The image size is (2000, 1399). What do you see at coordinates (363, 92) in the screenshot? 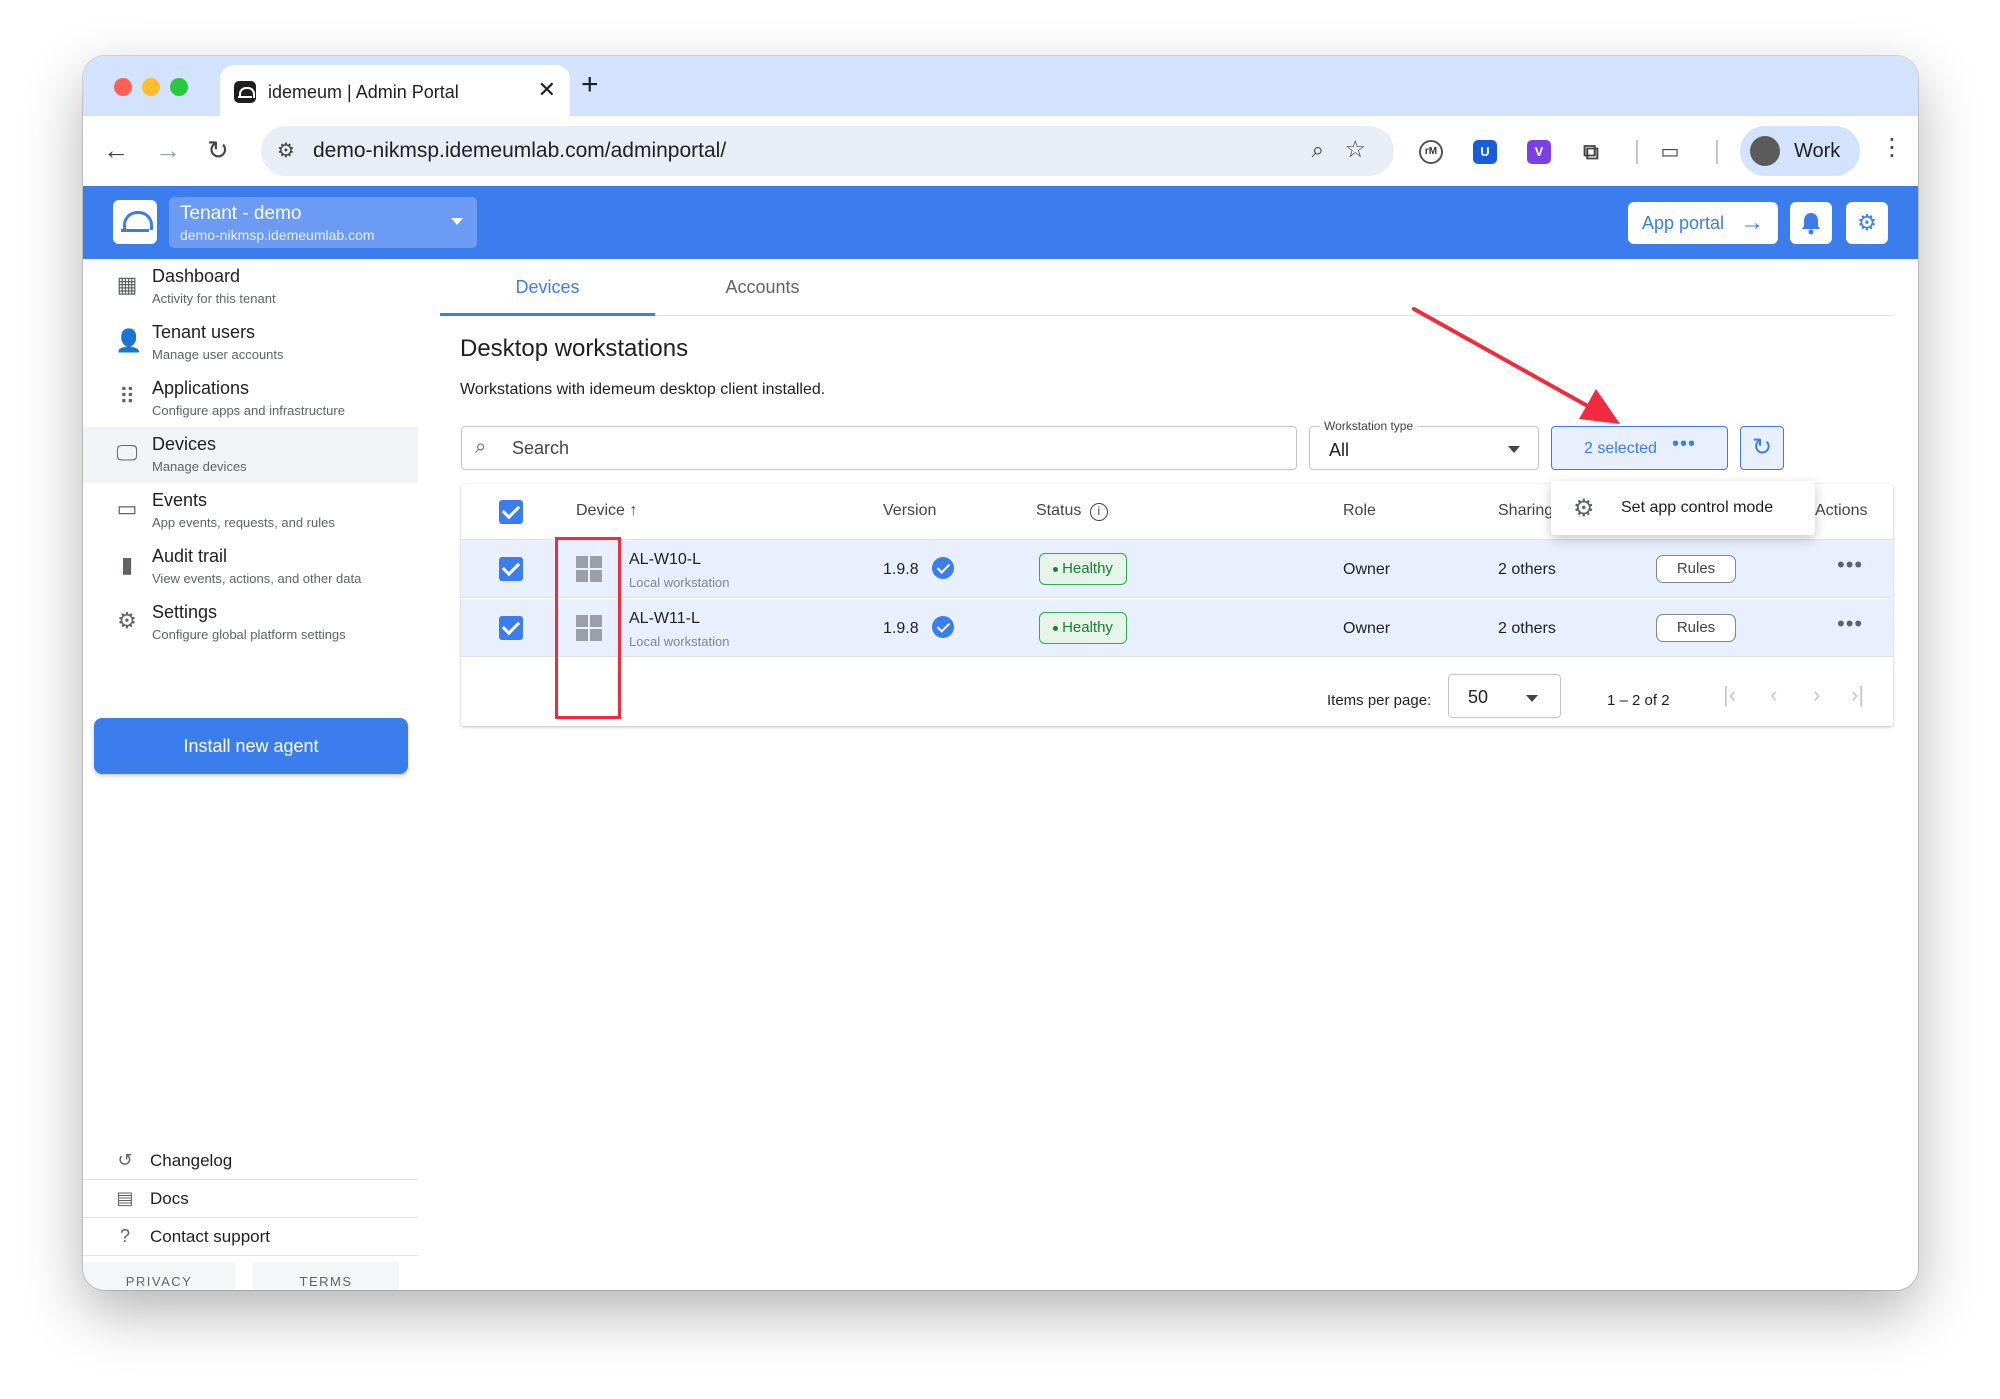
I see `tab-title: idemeum | Admin Portal` at bounding box center [363, 92].